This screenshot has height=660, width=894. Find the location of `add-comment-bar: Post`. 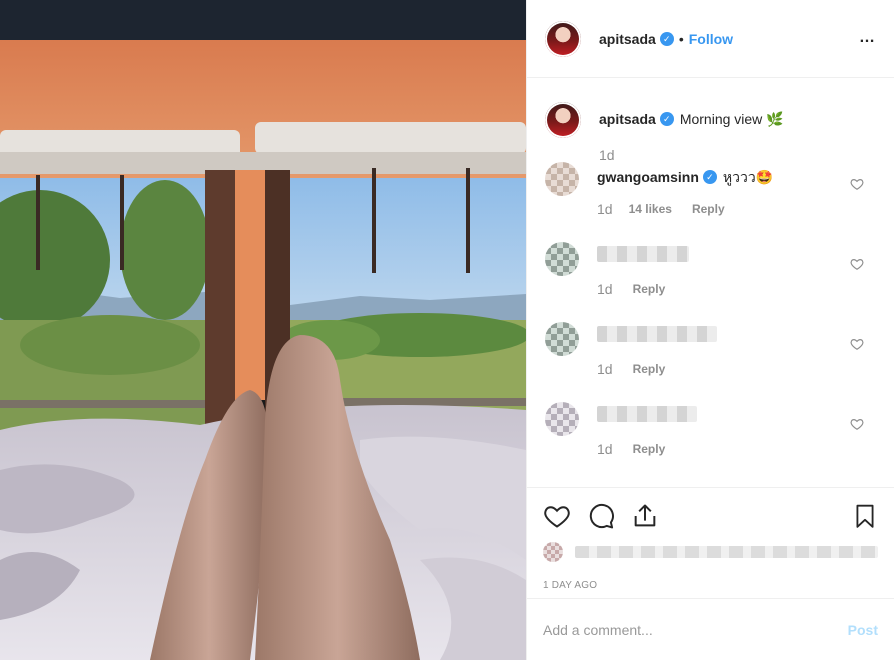

add-comment-bar: Post is located at coordinates (710, 629).